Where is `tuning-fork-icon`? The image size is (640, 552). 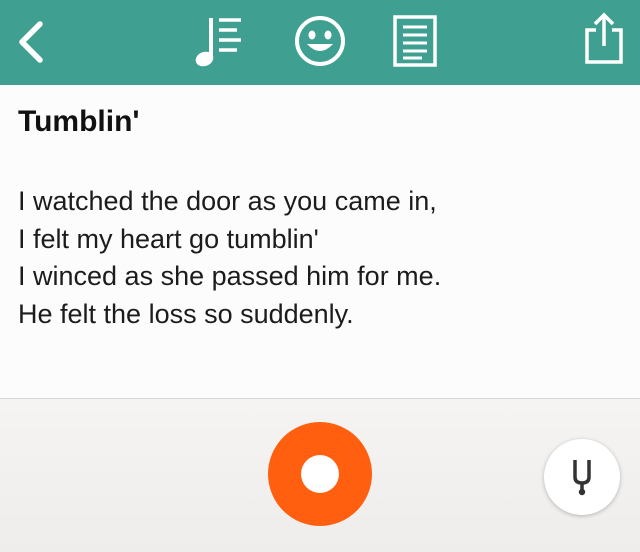 tuning-fork-icon is located at coordinates (582, 478).